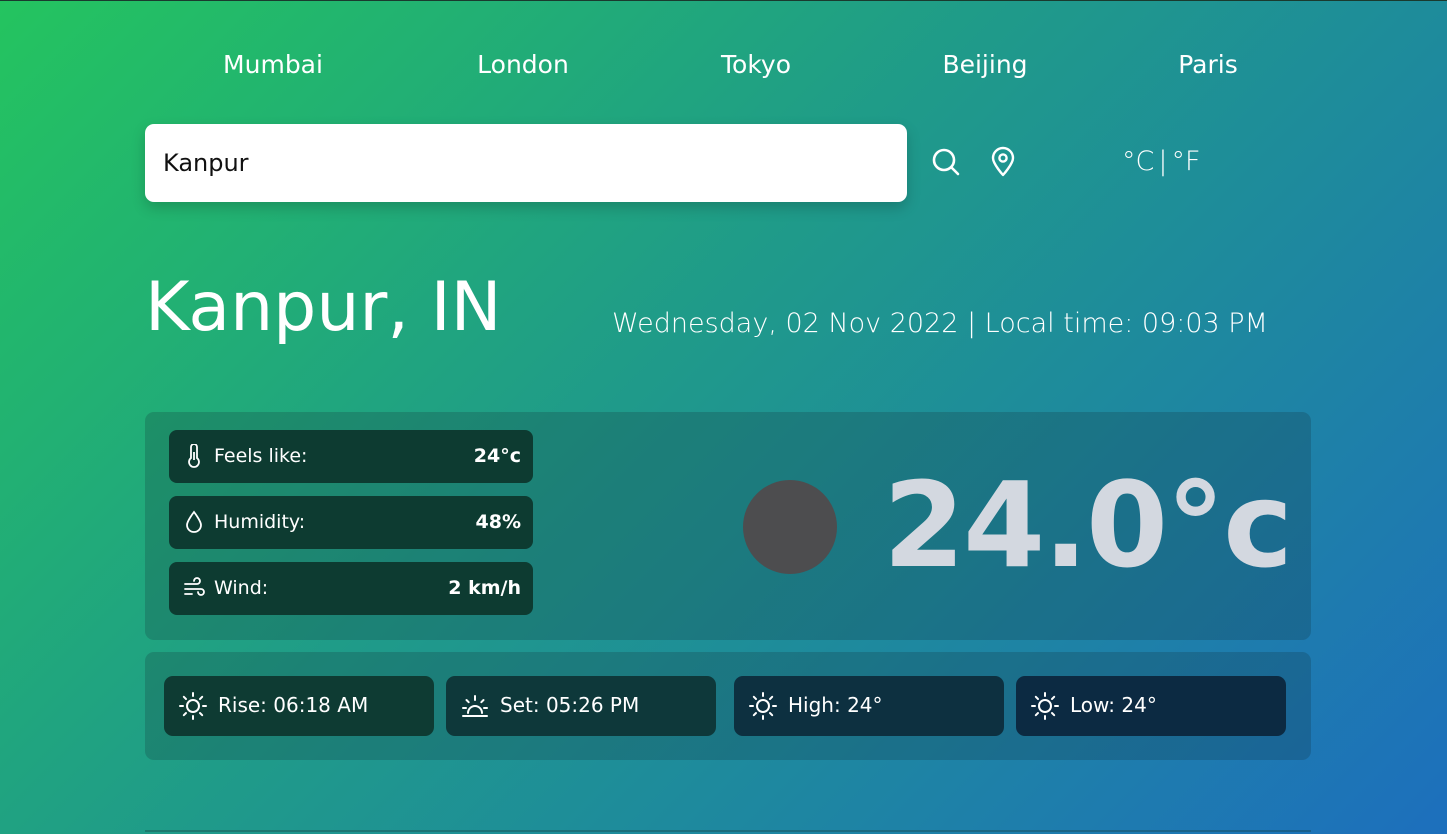 This screenshot has height=834, width=1447. What do you see at coordinates (293, 705) in the screenshot?
I see `sunrise-time: Rise: 06:18 AM` at bounding box center [293, 705].